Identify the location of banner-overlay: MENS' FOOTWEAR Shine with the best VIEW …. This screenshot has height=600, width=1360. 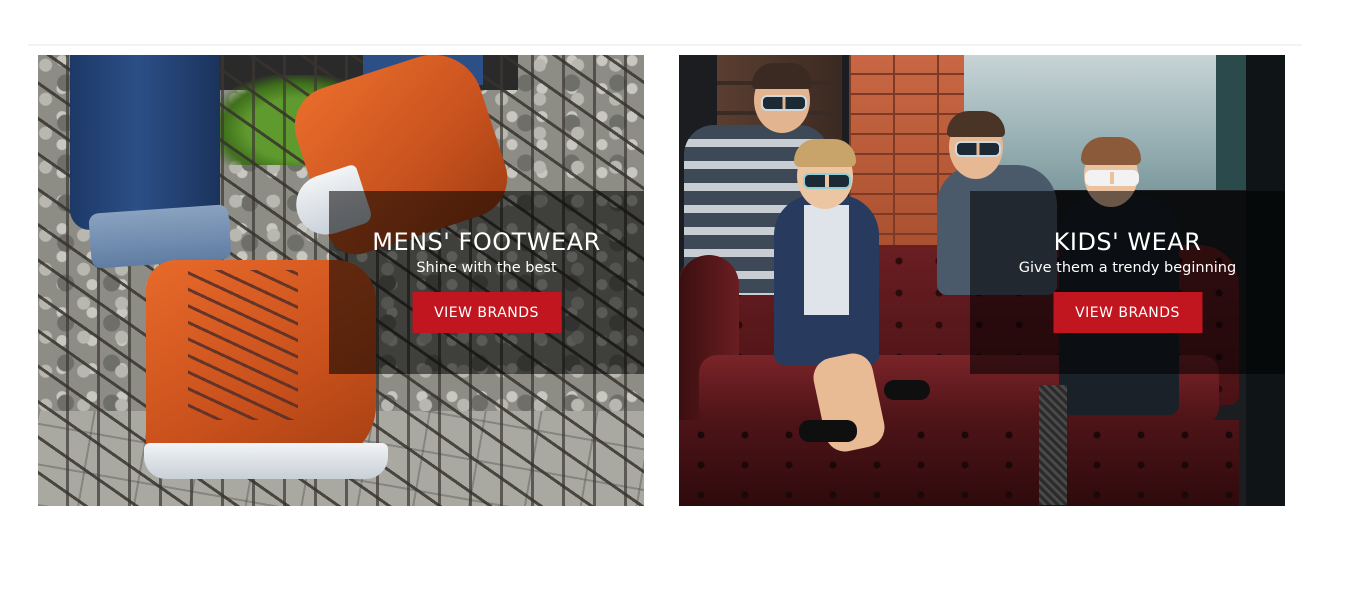
(486, 282).